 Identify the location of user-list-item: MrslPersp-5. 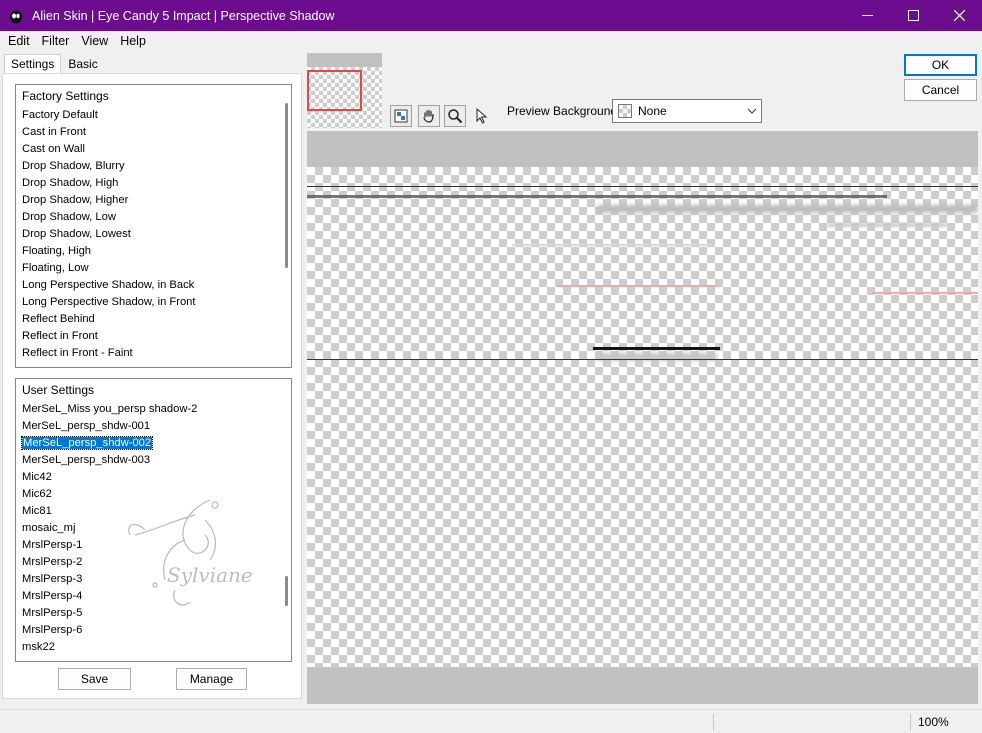
(153, 613).